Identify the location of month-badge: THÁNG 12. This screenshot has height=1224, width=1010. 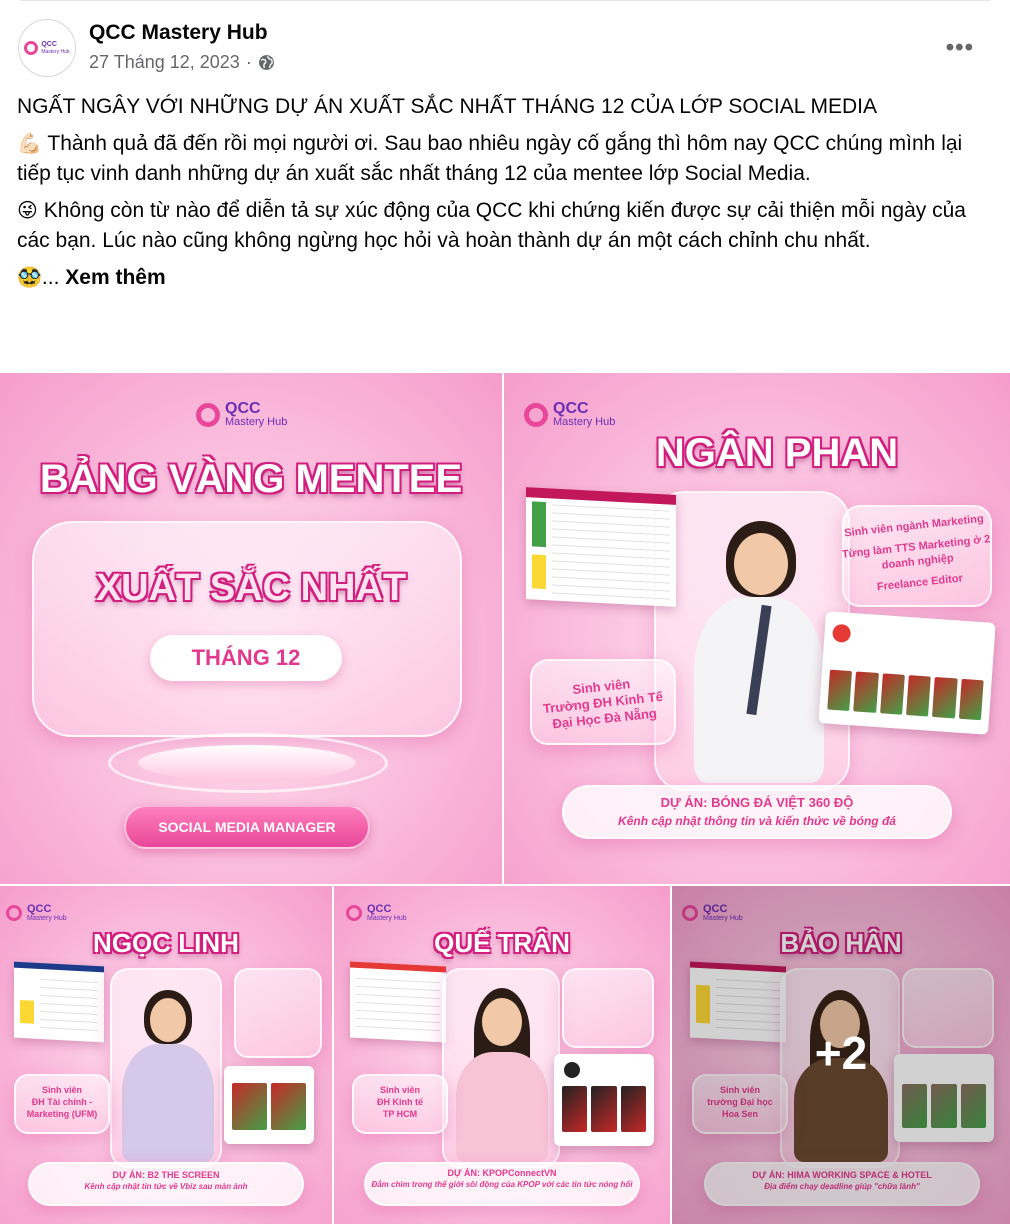
(246, 658).